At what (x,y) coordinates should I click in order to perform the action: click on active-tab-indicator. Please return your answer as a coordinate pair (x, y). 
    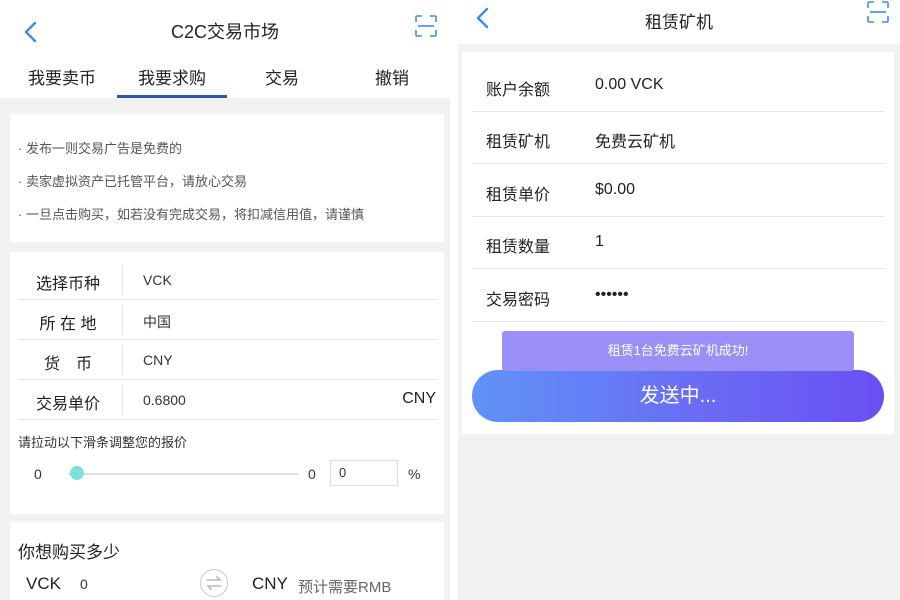
    Looking at the image, I should click on (172, 96).